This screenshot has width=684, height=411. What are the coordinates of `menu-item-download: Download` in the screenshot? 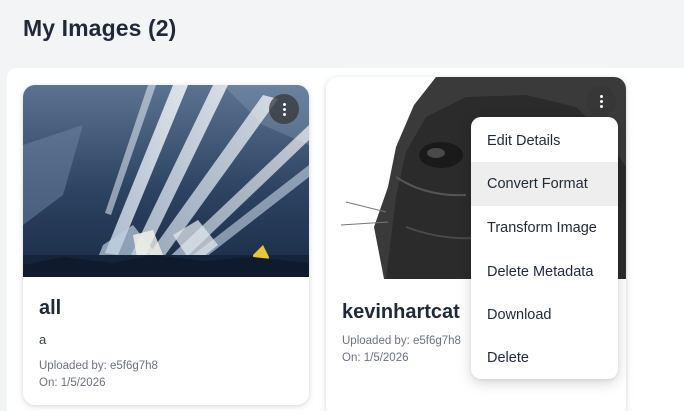 It's located at (544, 315).